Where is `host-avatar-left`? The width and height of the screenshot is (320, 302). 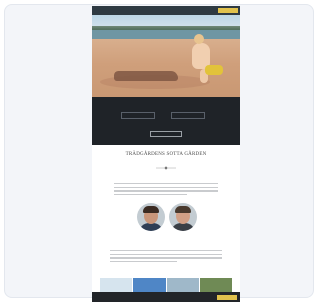
host-avatar-left is located at coordinates (151, 217).